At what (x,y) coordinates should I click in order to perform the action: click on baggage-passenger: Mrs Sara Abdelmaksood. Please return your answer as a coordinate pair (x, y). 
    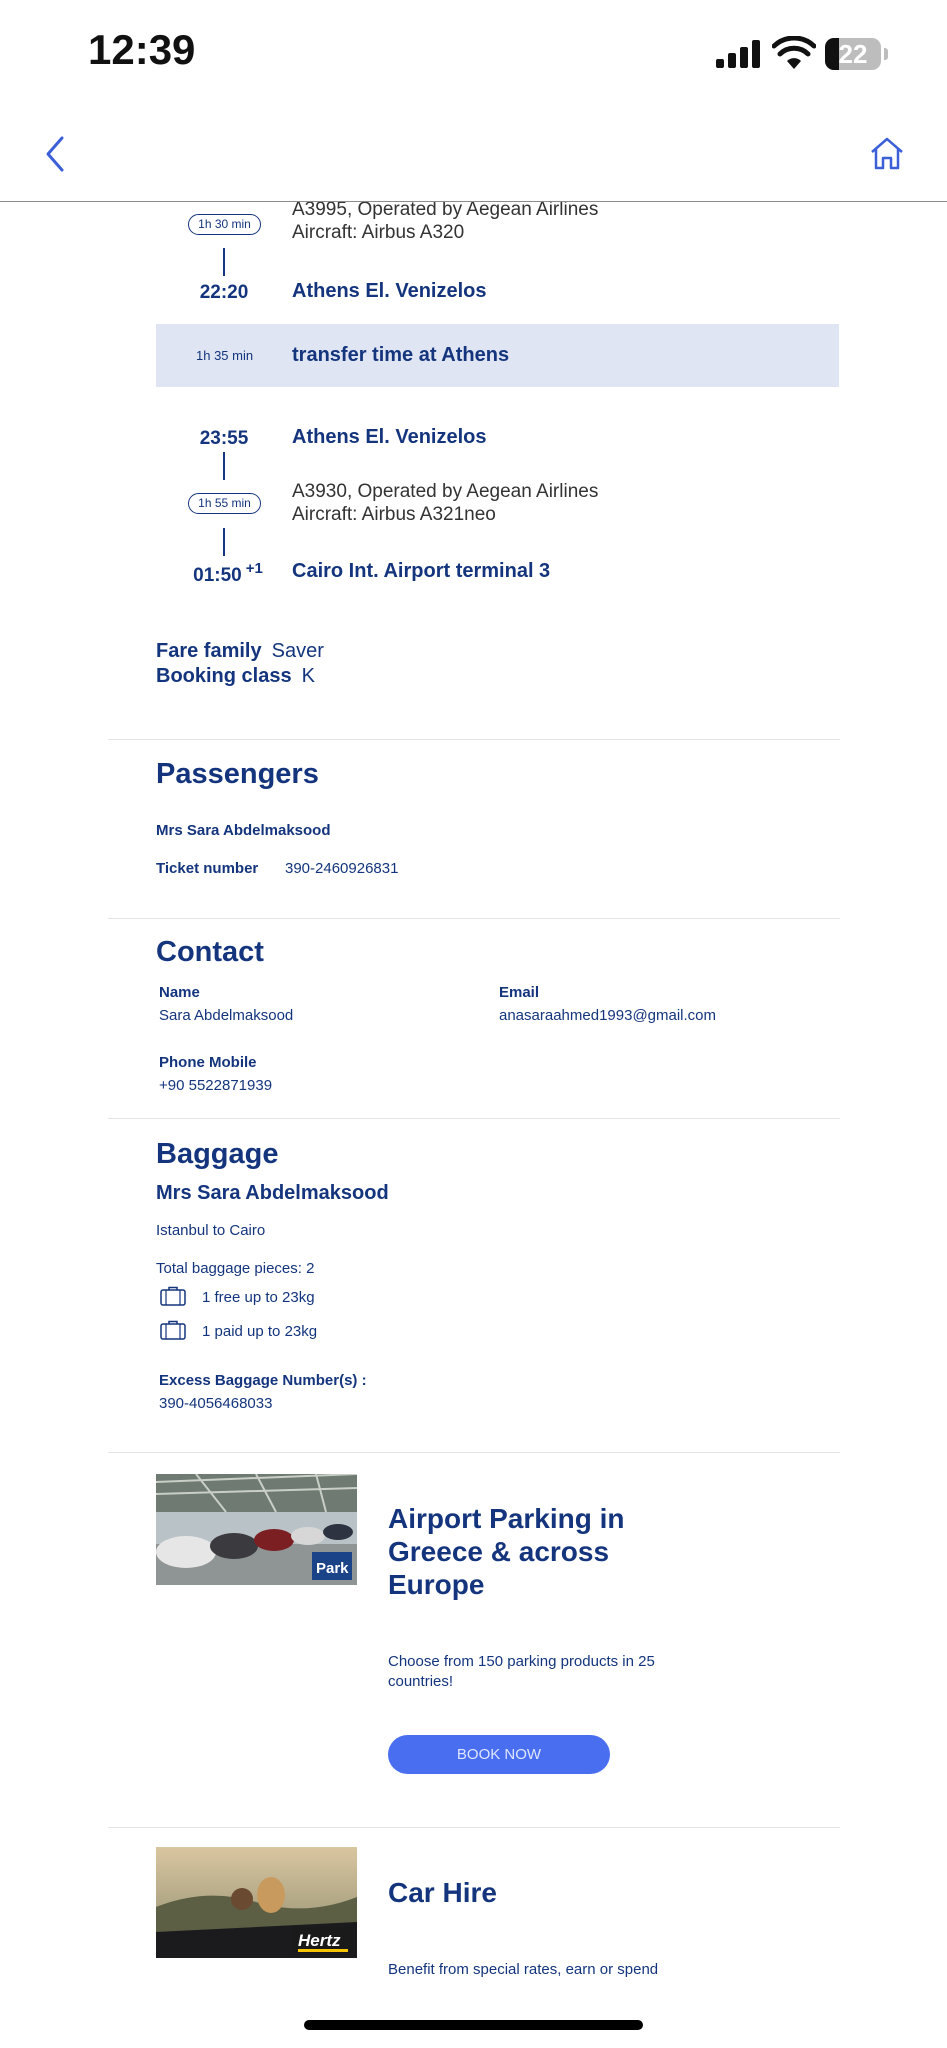
    Looking at the image, I should click on (272, 1193).